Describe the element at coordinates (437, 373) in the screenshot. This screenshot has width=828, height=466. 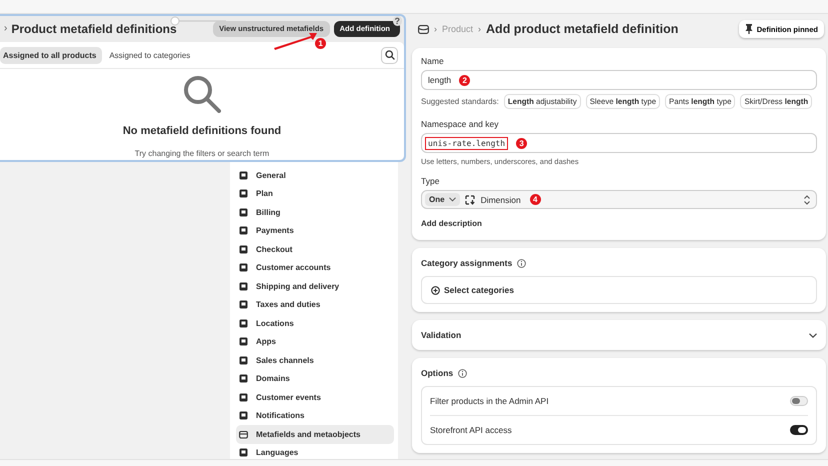
I see `section-title: Options` at that location.